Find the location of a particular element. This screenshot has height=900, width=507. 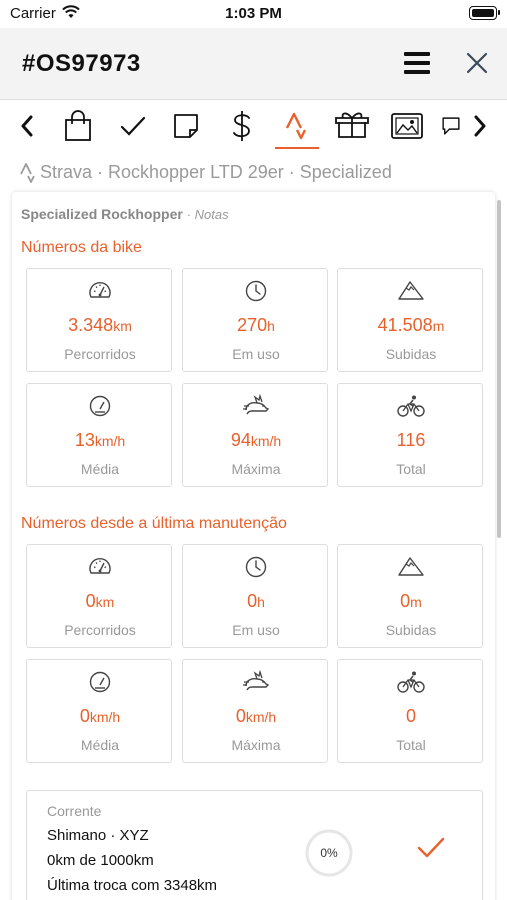

close-button is located at coordinates (477, 63).